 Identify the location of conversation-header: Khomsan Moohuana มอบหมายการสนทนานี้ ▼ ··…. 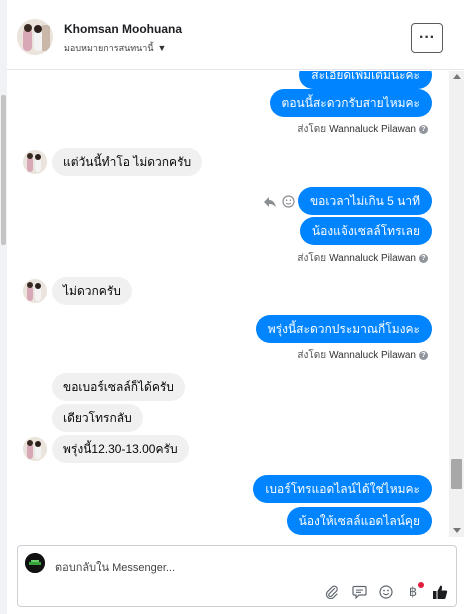
(235, 35).